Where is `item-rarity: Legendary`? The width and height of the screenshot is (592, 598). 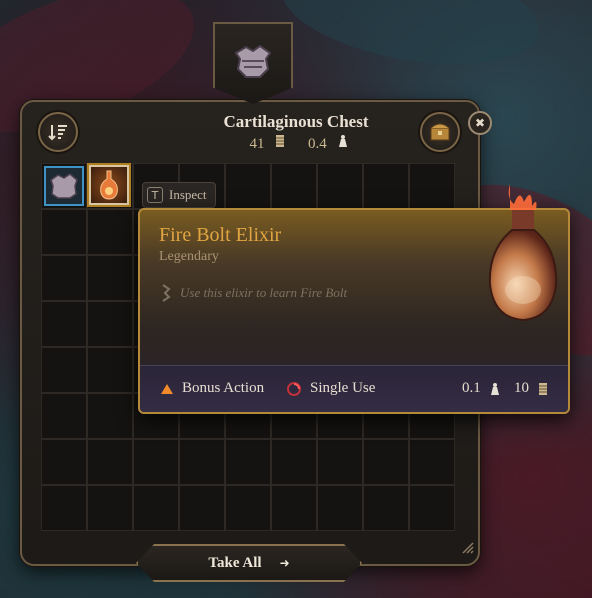
item-rarity: Legendary is located at coordinates (189, 256).